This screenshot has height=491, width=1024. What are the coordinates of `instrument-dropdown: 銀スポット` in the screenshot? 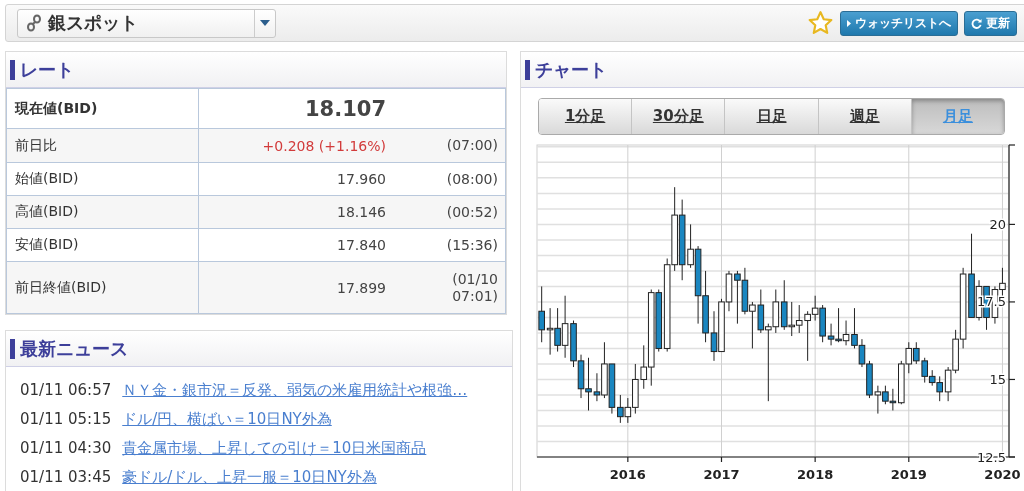 It's located at (146, 23).